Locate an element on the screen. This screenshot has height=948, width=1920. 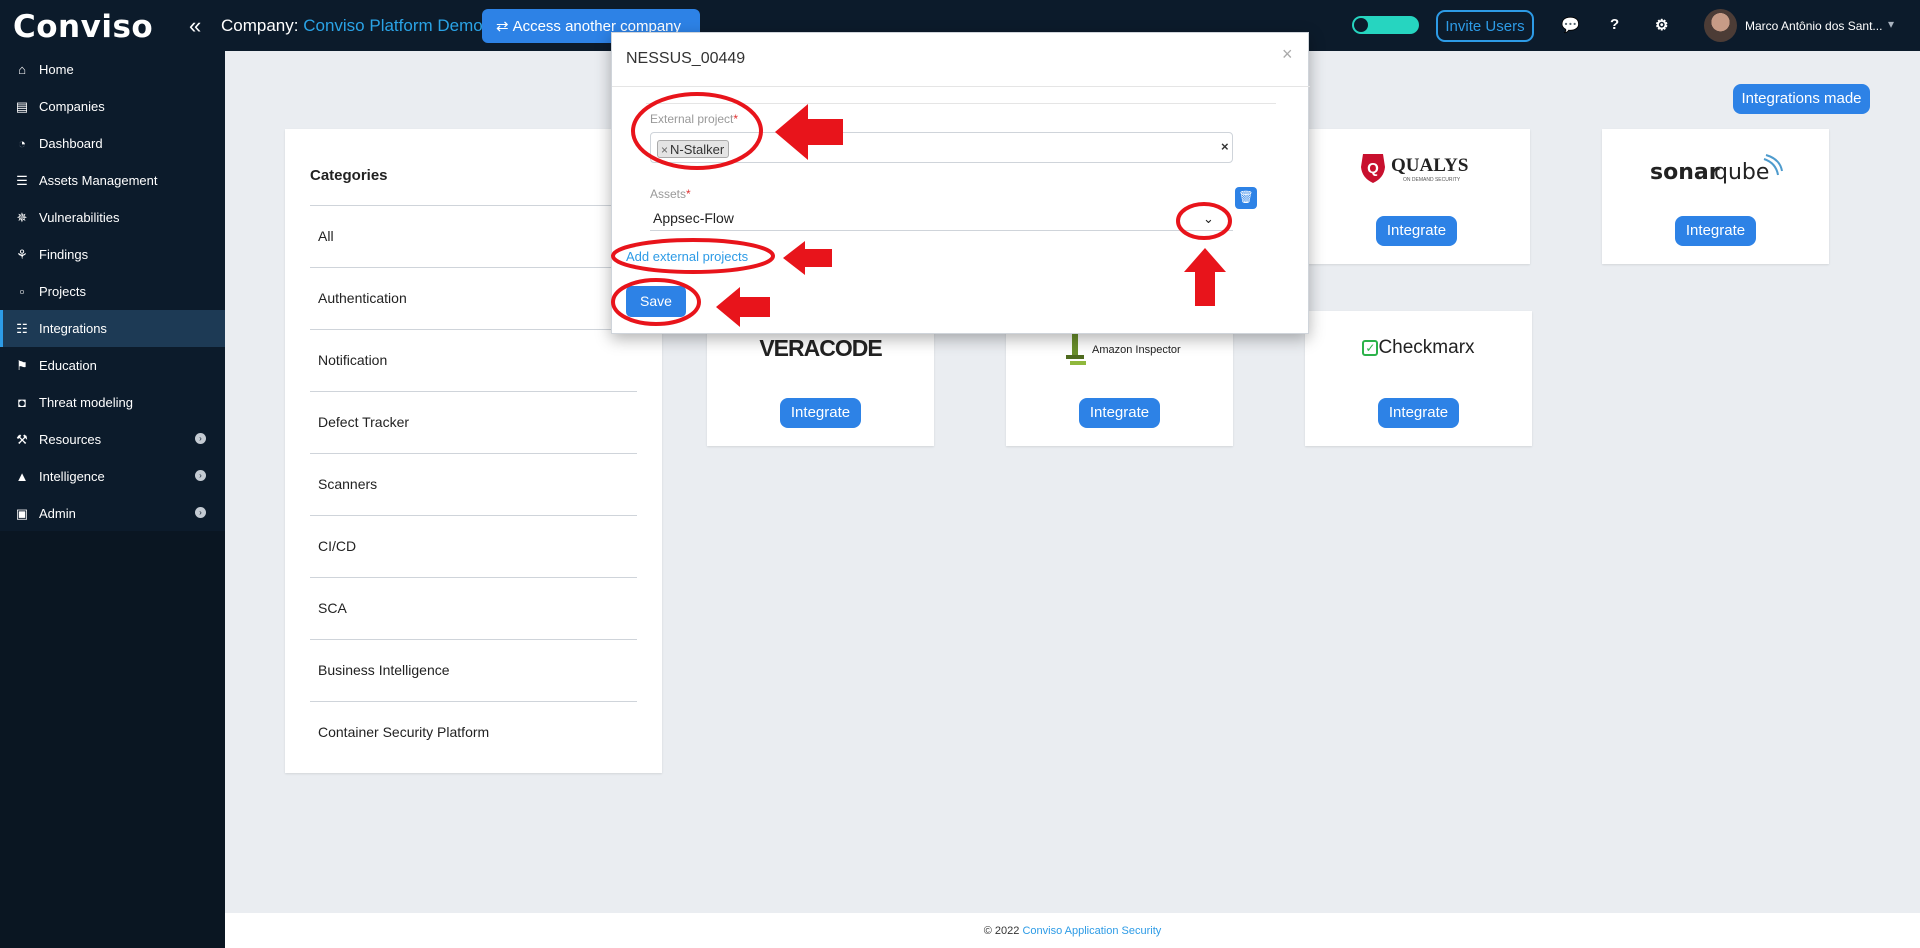
qualys-wordmark: QUALYS is located at coordinates (1429, 165).